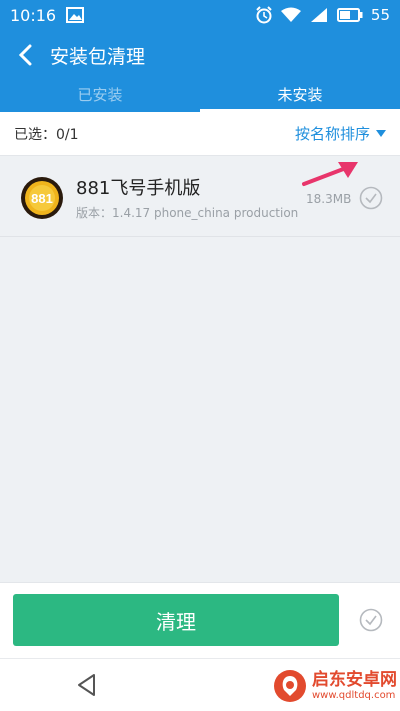 The width and height of the screenshot is (400, 711). I want to click on selected-count: 已选：0/1, so click(46, 134).